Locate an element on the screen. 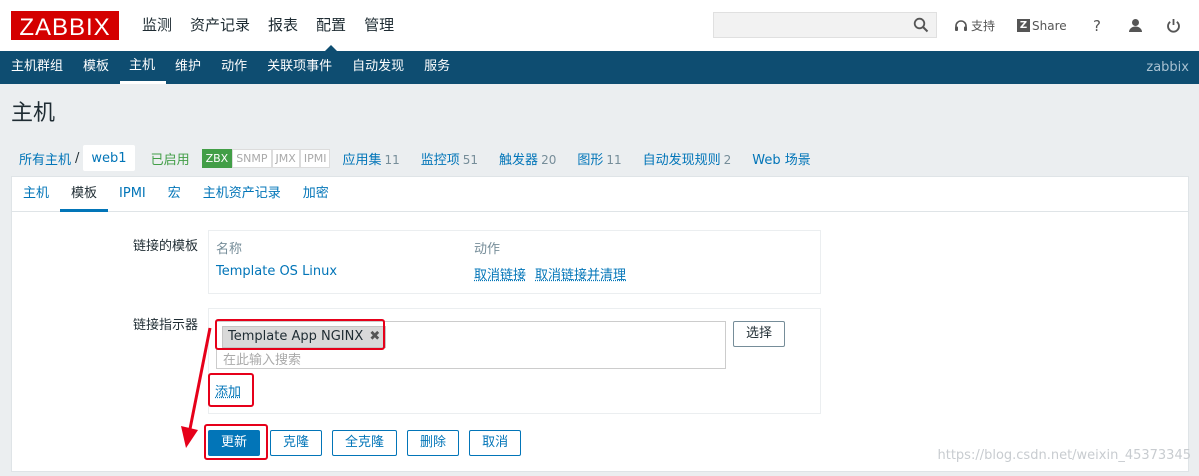 Image resolution: width=1199 pixels, height=476 pixels. tab-ipmi: IPMI is located at coordinates (132, 194).